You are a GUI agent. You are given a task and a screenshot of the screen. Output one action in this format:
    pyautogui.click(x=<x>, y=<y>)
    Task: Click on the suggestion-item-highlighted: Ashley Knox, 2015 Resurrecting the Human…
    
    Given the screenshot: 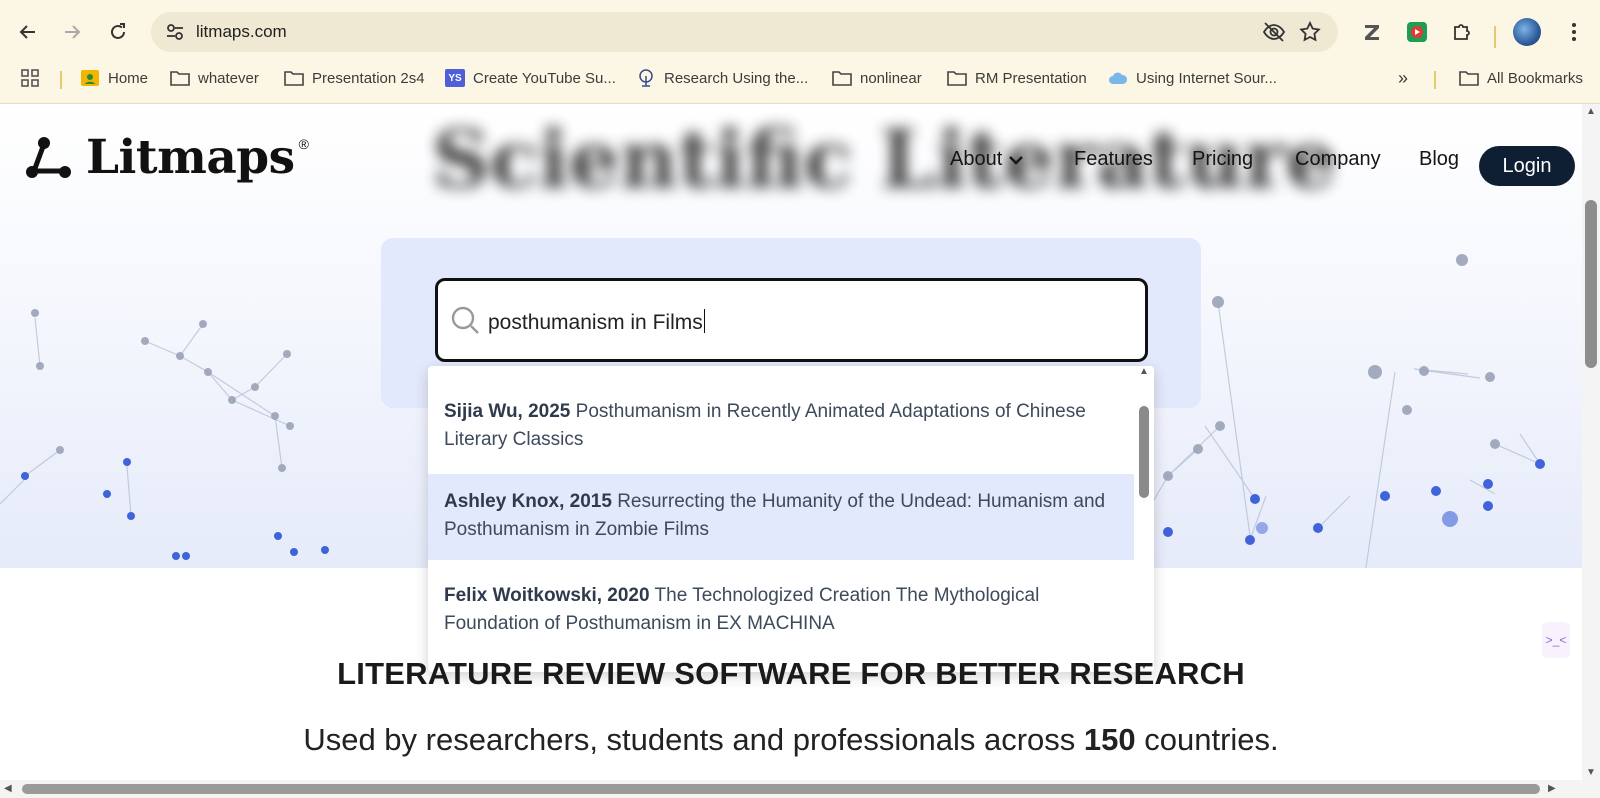 What is the action you would take?
    pyautogui.click(x=781, y=517)
    